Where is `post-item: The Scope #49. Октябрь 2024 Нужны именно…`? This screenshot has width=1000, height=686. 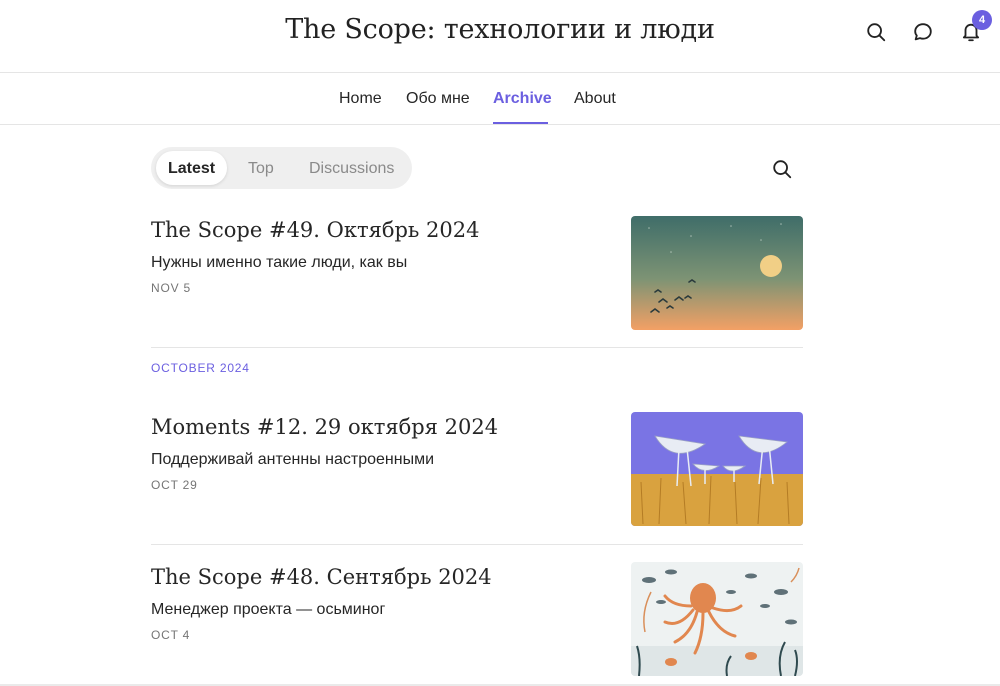 post-item: The Scope #49. Октябрь 2024 Нужны именно… is located at coordinates (477, 273).